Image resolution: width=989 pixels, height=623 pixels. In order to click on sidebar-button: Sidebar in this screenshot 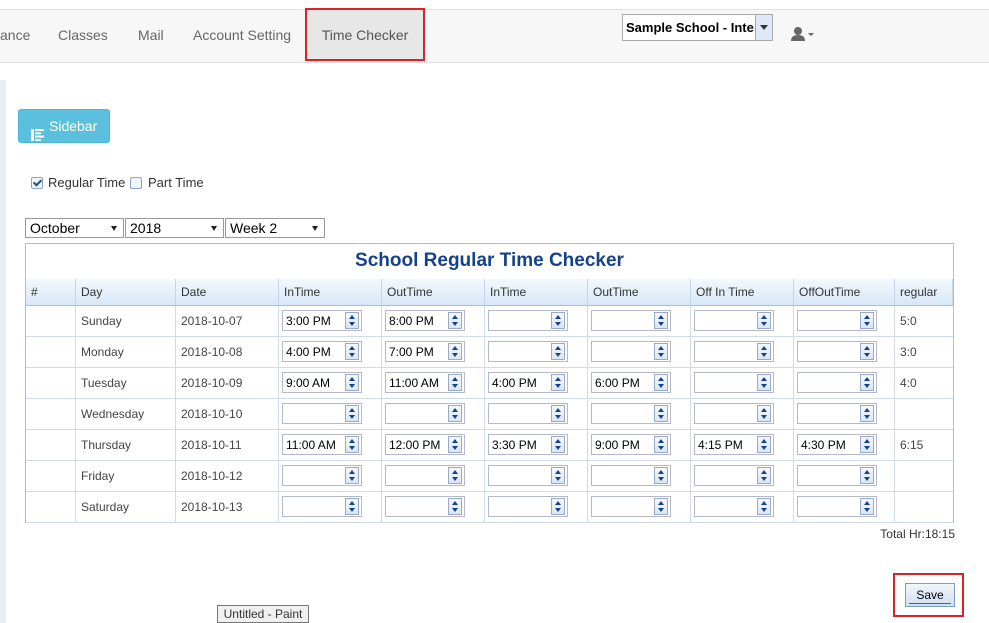, I will do `click(64, 126)`.